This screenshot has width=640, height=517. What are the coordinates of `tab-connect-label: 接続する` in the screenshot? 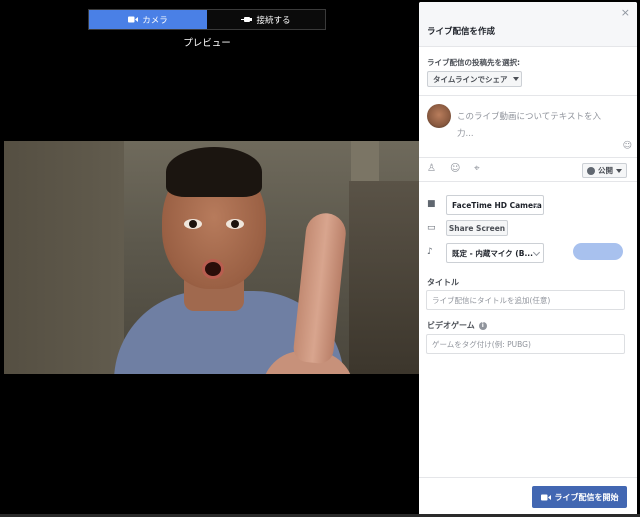 It's located at (273, 20).